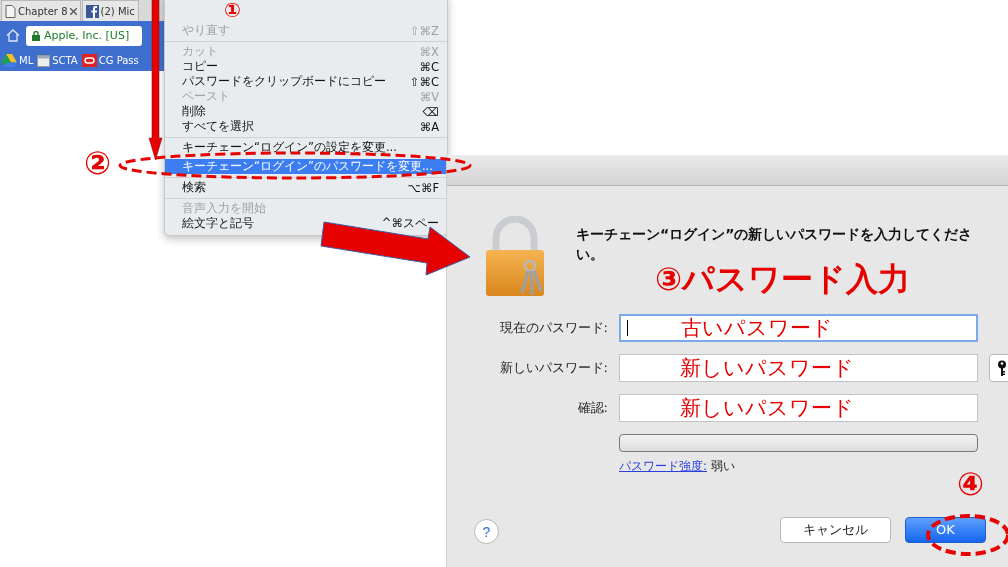  Describe the element at coordinates (515, 257) in the screenshot. I see `padlock-icon` at that location.